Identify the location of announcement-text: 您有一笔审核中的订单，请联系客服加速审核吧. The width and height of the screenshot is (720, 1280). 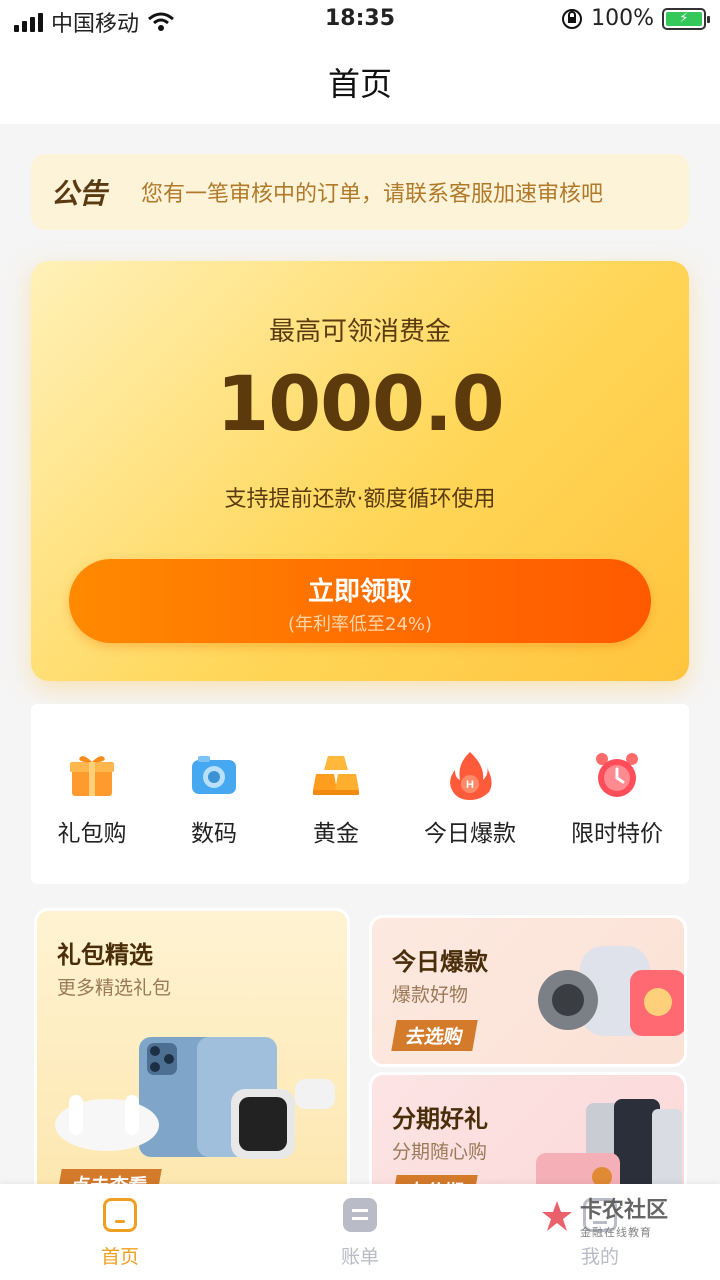
(372, 194).